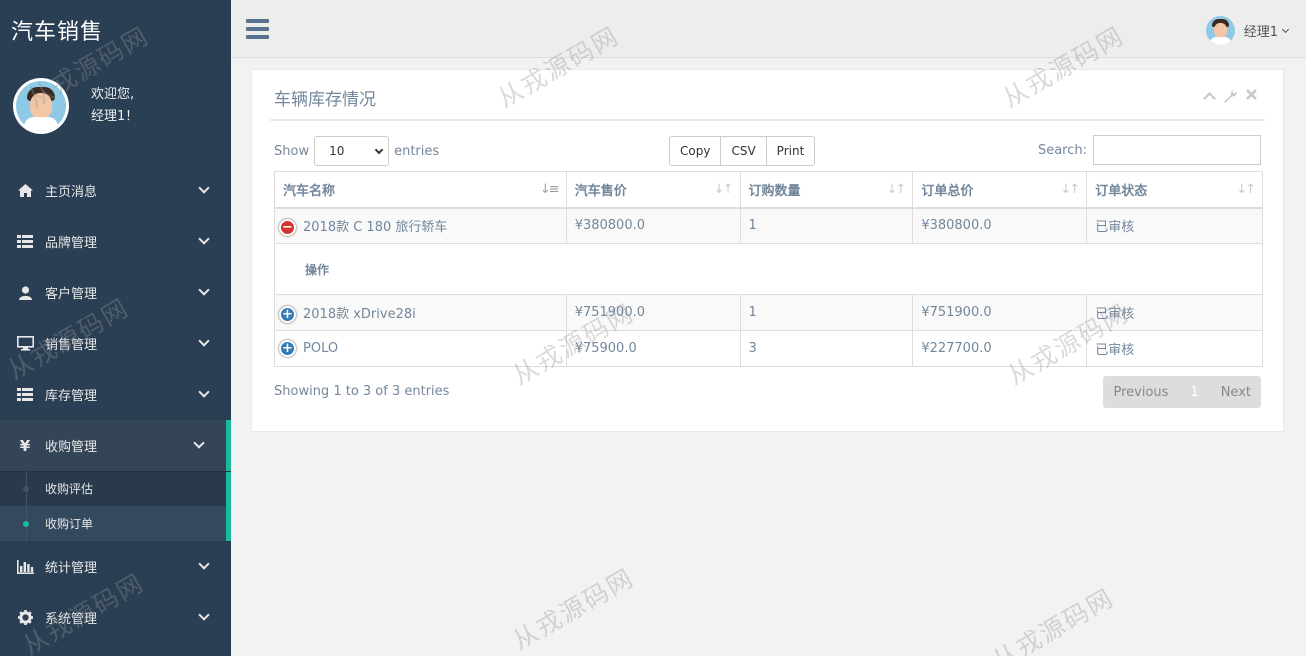 This screenshot has width=1306, height=656. I want to click on column-header-price: 汽车售价 ↓↑, so click(653, 190).